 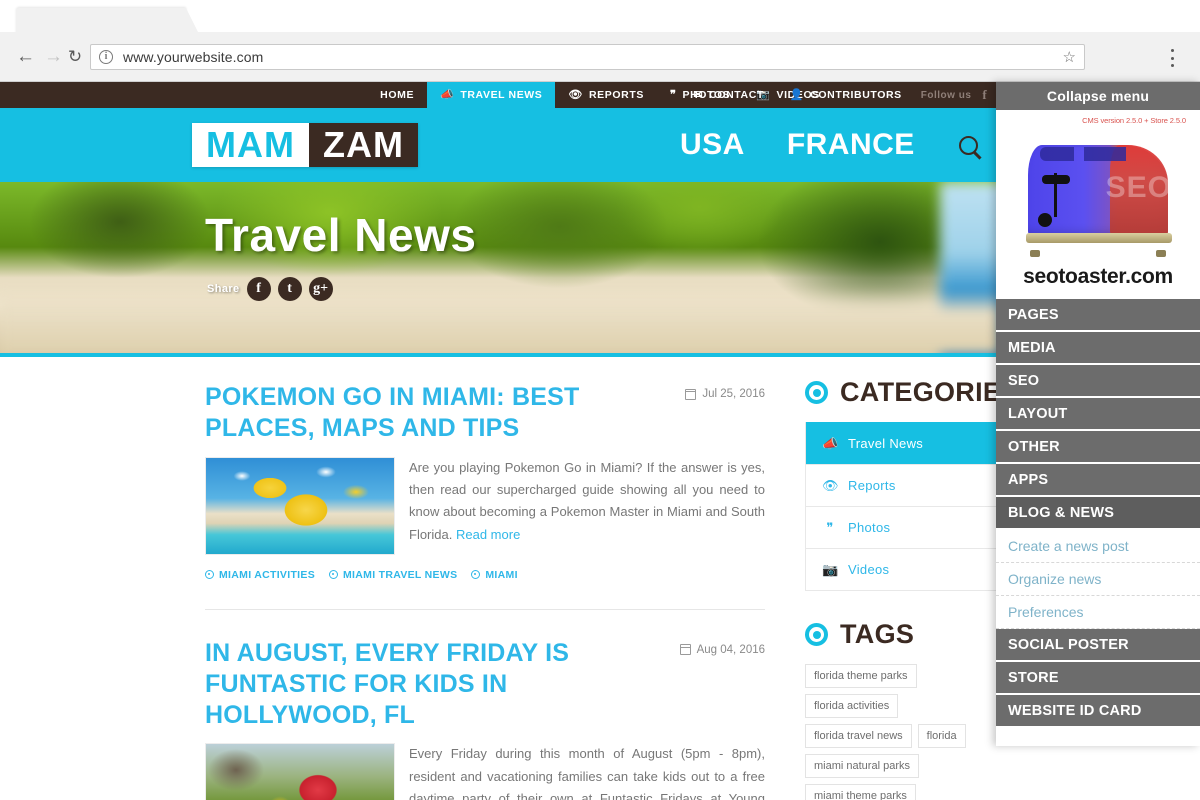 I want to click on browser-chrome: ← → ↻ i www.yourwebsite.com ☆, so click(x=600, y=41).